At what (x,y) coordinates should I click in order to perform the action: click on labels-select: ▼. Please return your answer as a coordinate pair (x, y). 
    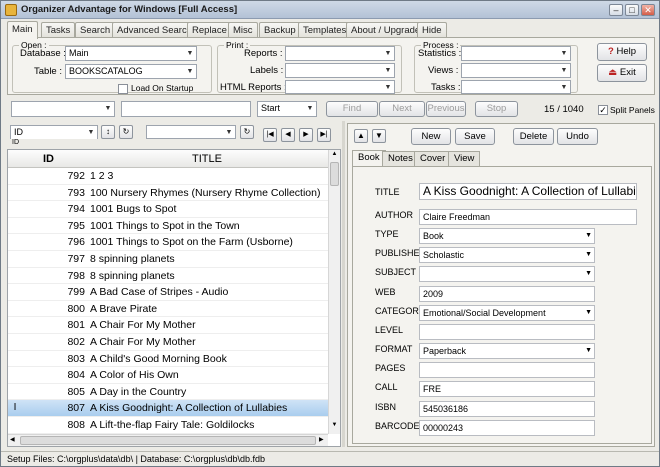
    Looking at the image, I should click on (340, 70).